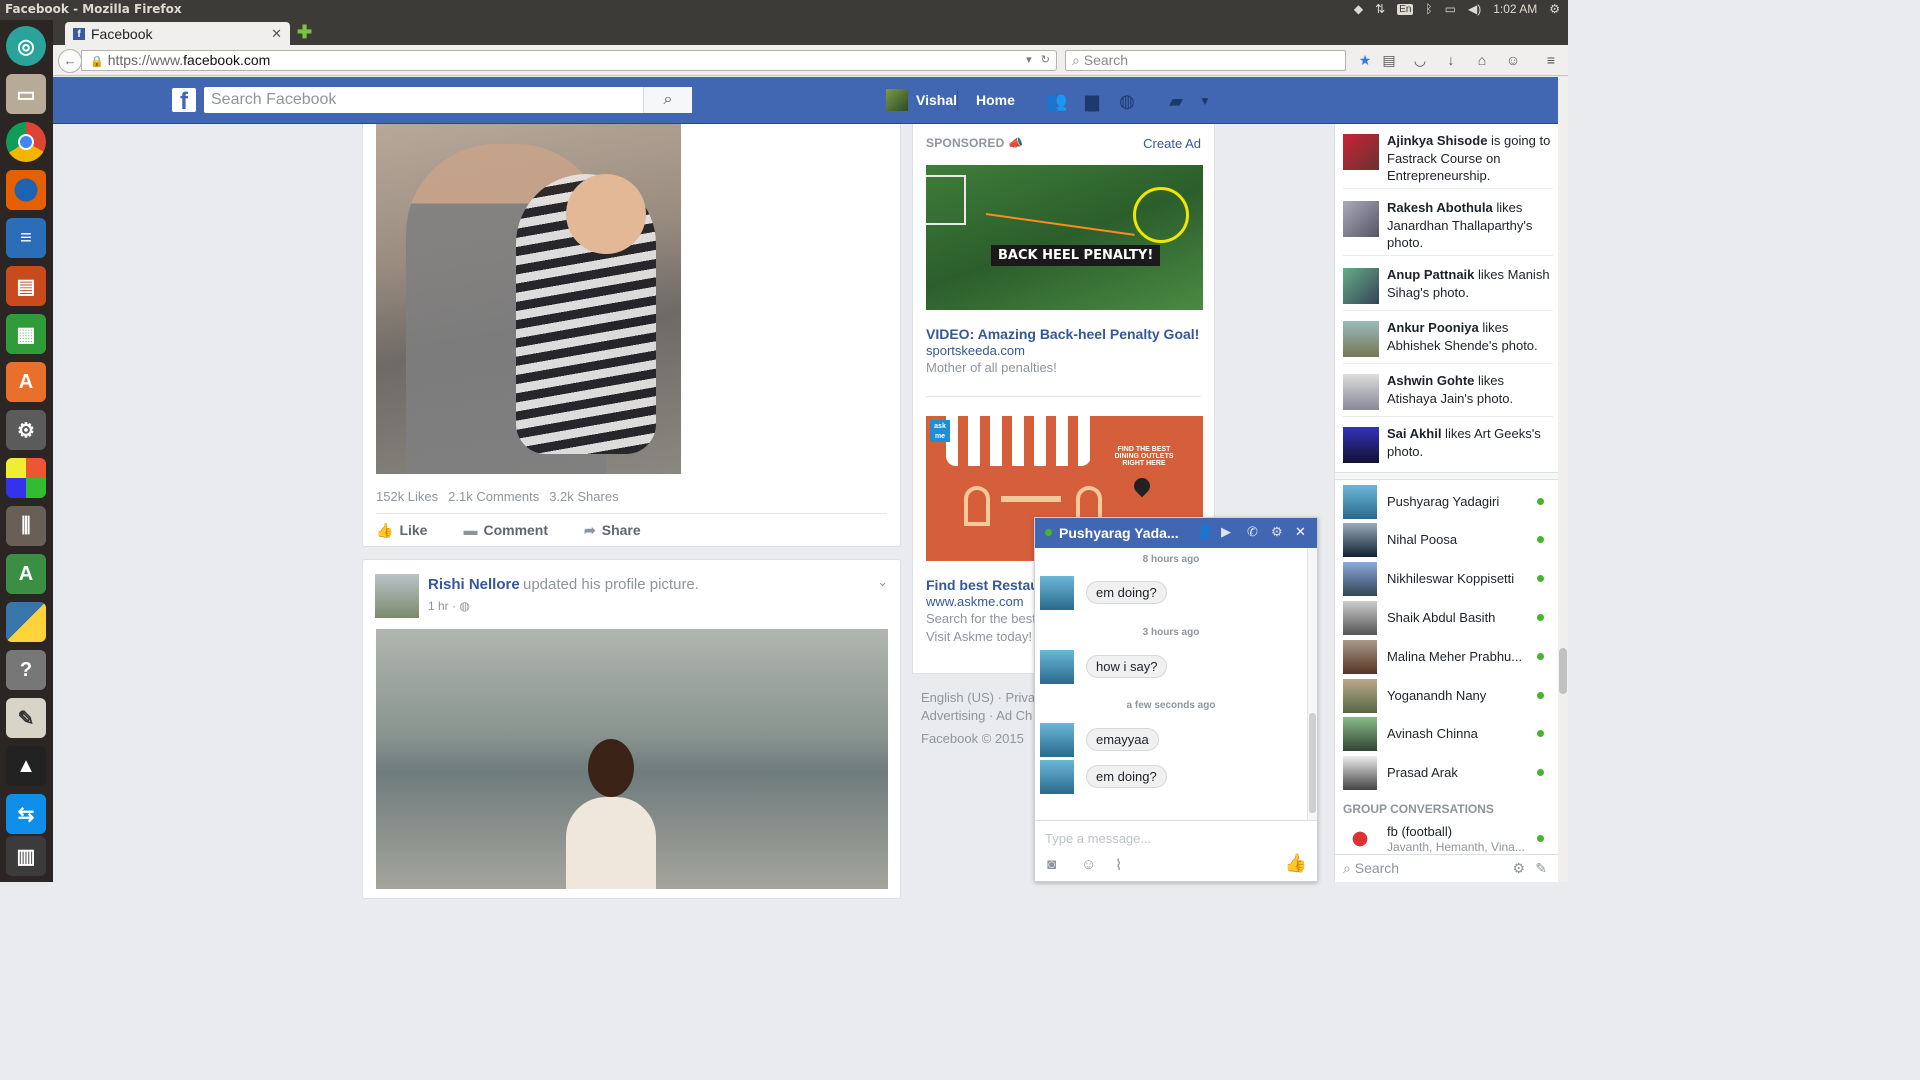 Image resolution: width=1920 pixels, height=1080 pixels. What do you see at coordinates (1405, 9) in the screenshot?
I see `keyboard-layout: En` at bounding box center [1405, 9].